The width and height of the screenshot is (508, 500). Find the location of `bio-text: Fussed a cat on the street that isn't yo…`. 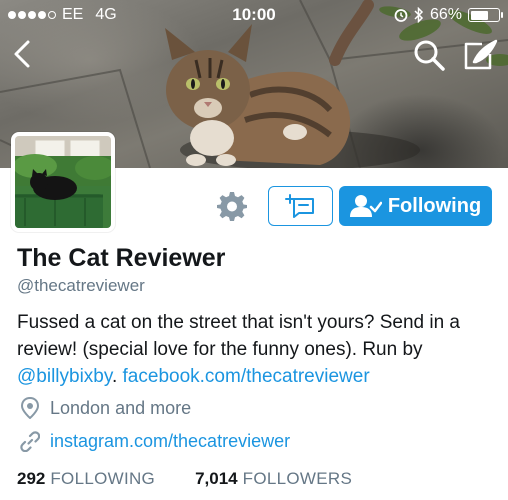

bio-text: Fussed a cat on the street that isn't yo… is located at coordinates (238, 336).